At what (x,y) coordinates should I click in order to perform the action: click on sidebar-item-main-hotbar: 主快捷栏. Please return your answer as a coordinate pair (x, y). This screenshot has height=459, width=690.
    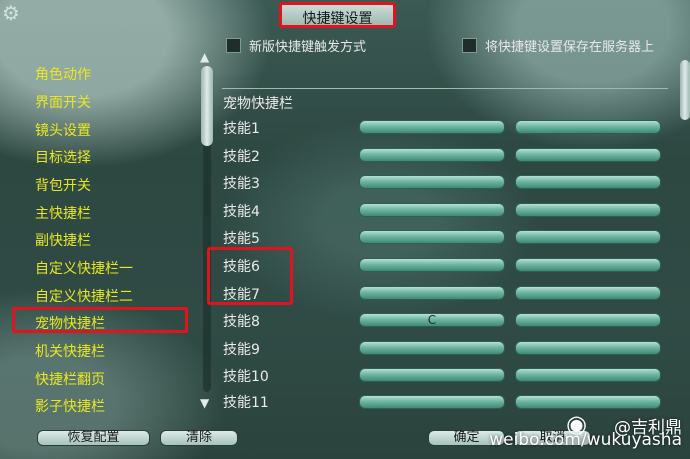
    Looking at the image, I should click on (63, 213).